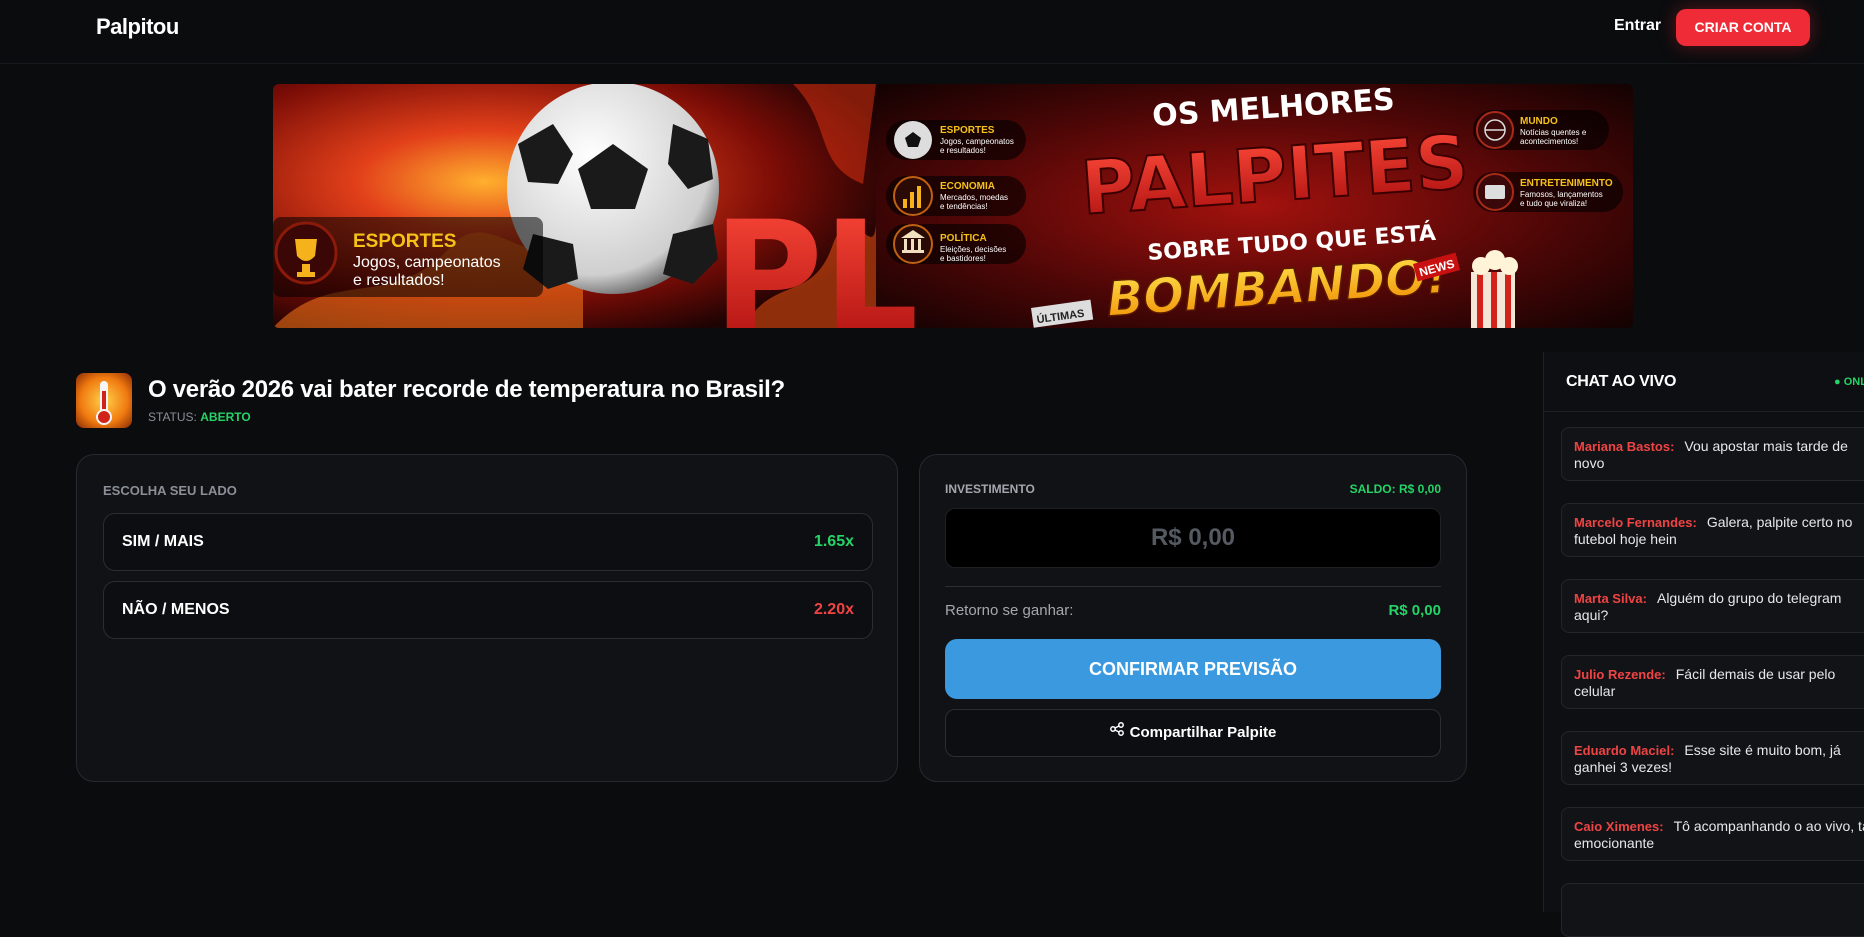  Describe the element at coordinates (1620, 674) in the screenshot. I see `chat-username: Julio Rezende:` at that location.